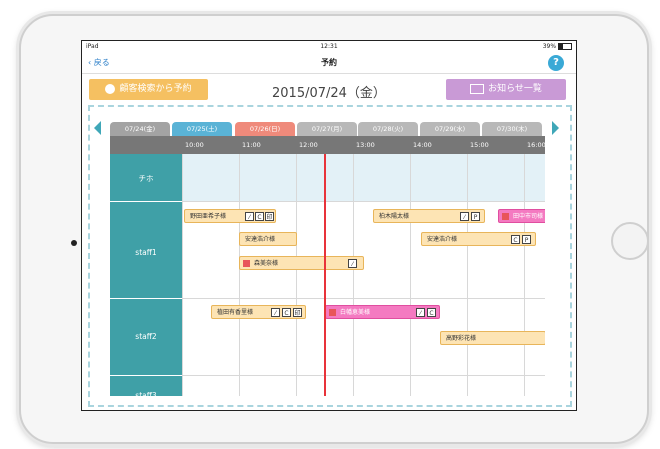 The height and width of the screenshot is (449, 660). Describe the element at coordinates (155, 89) in the screenshot. I see `customer-search-label: 顧客検索から予約` at that location.